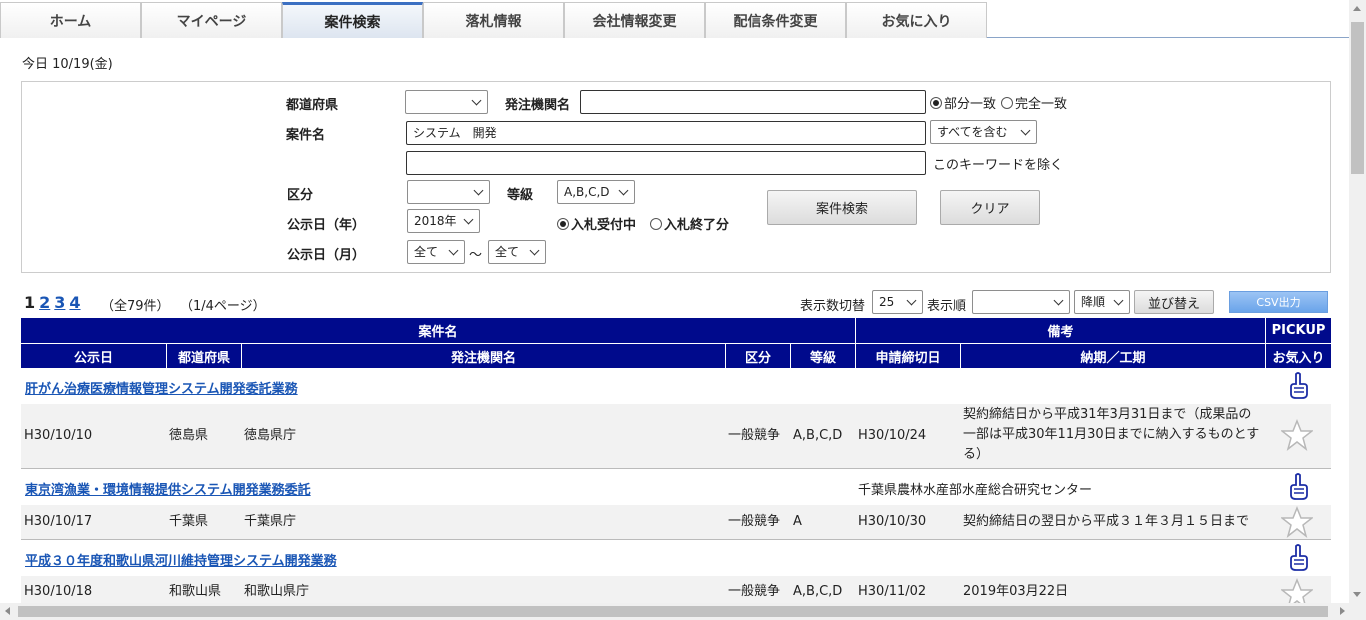 The height and width of the screenshot is (620, 1366). I want to click on project-label: 案件名, so click(306, 135).